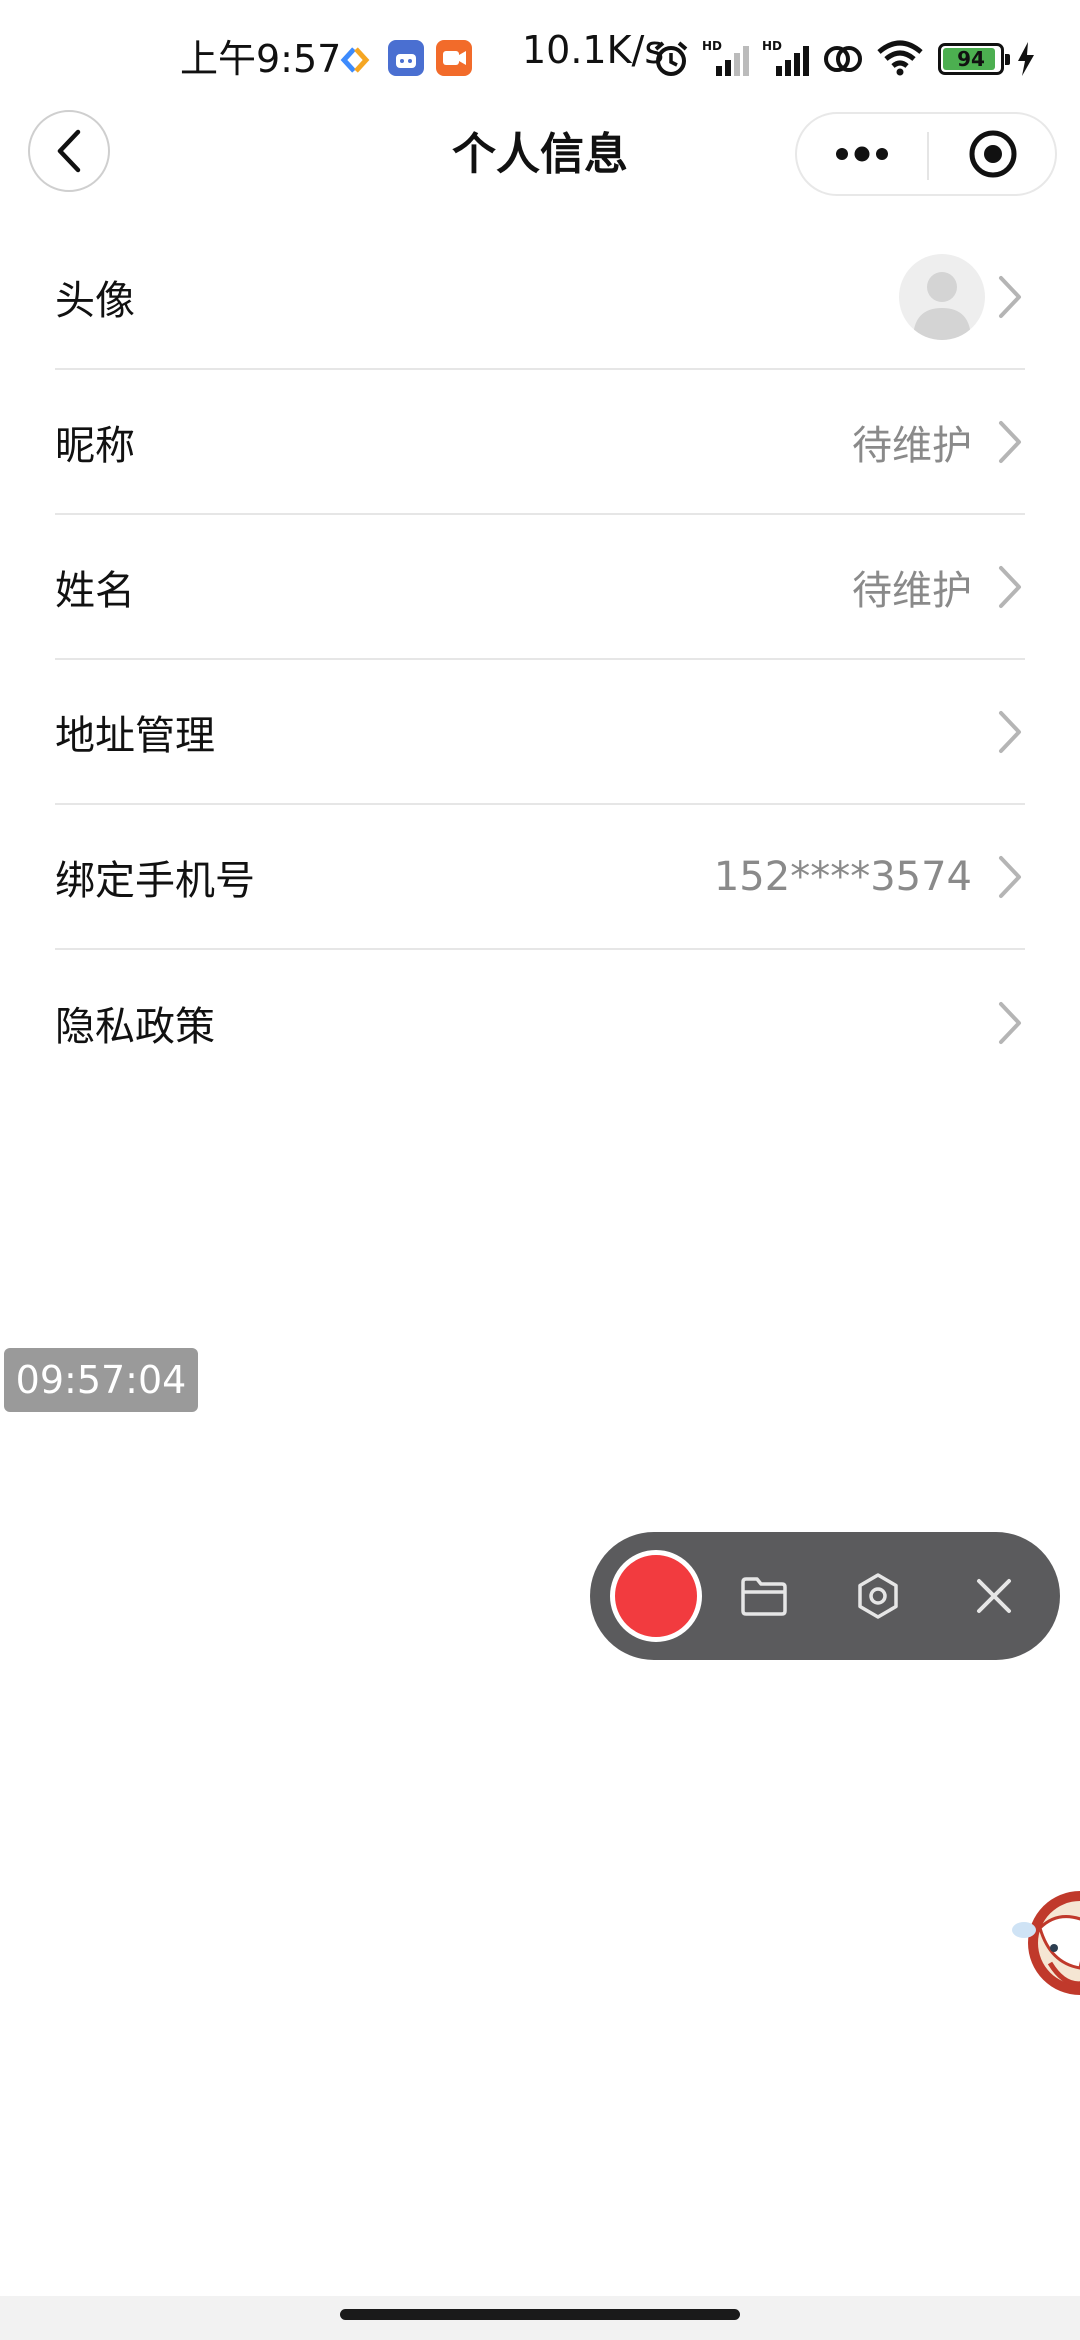 The height and width of the screenshot is (2340, 1080). Describe the element at coordinates (135, 1026) in the screenshot. I see `row-label: 隐私政策` at that location.